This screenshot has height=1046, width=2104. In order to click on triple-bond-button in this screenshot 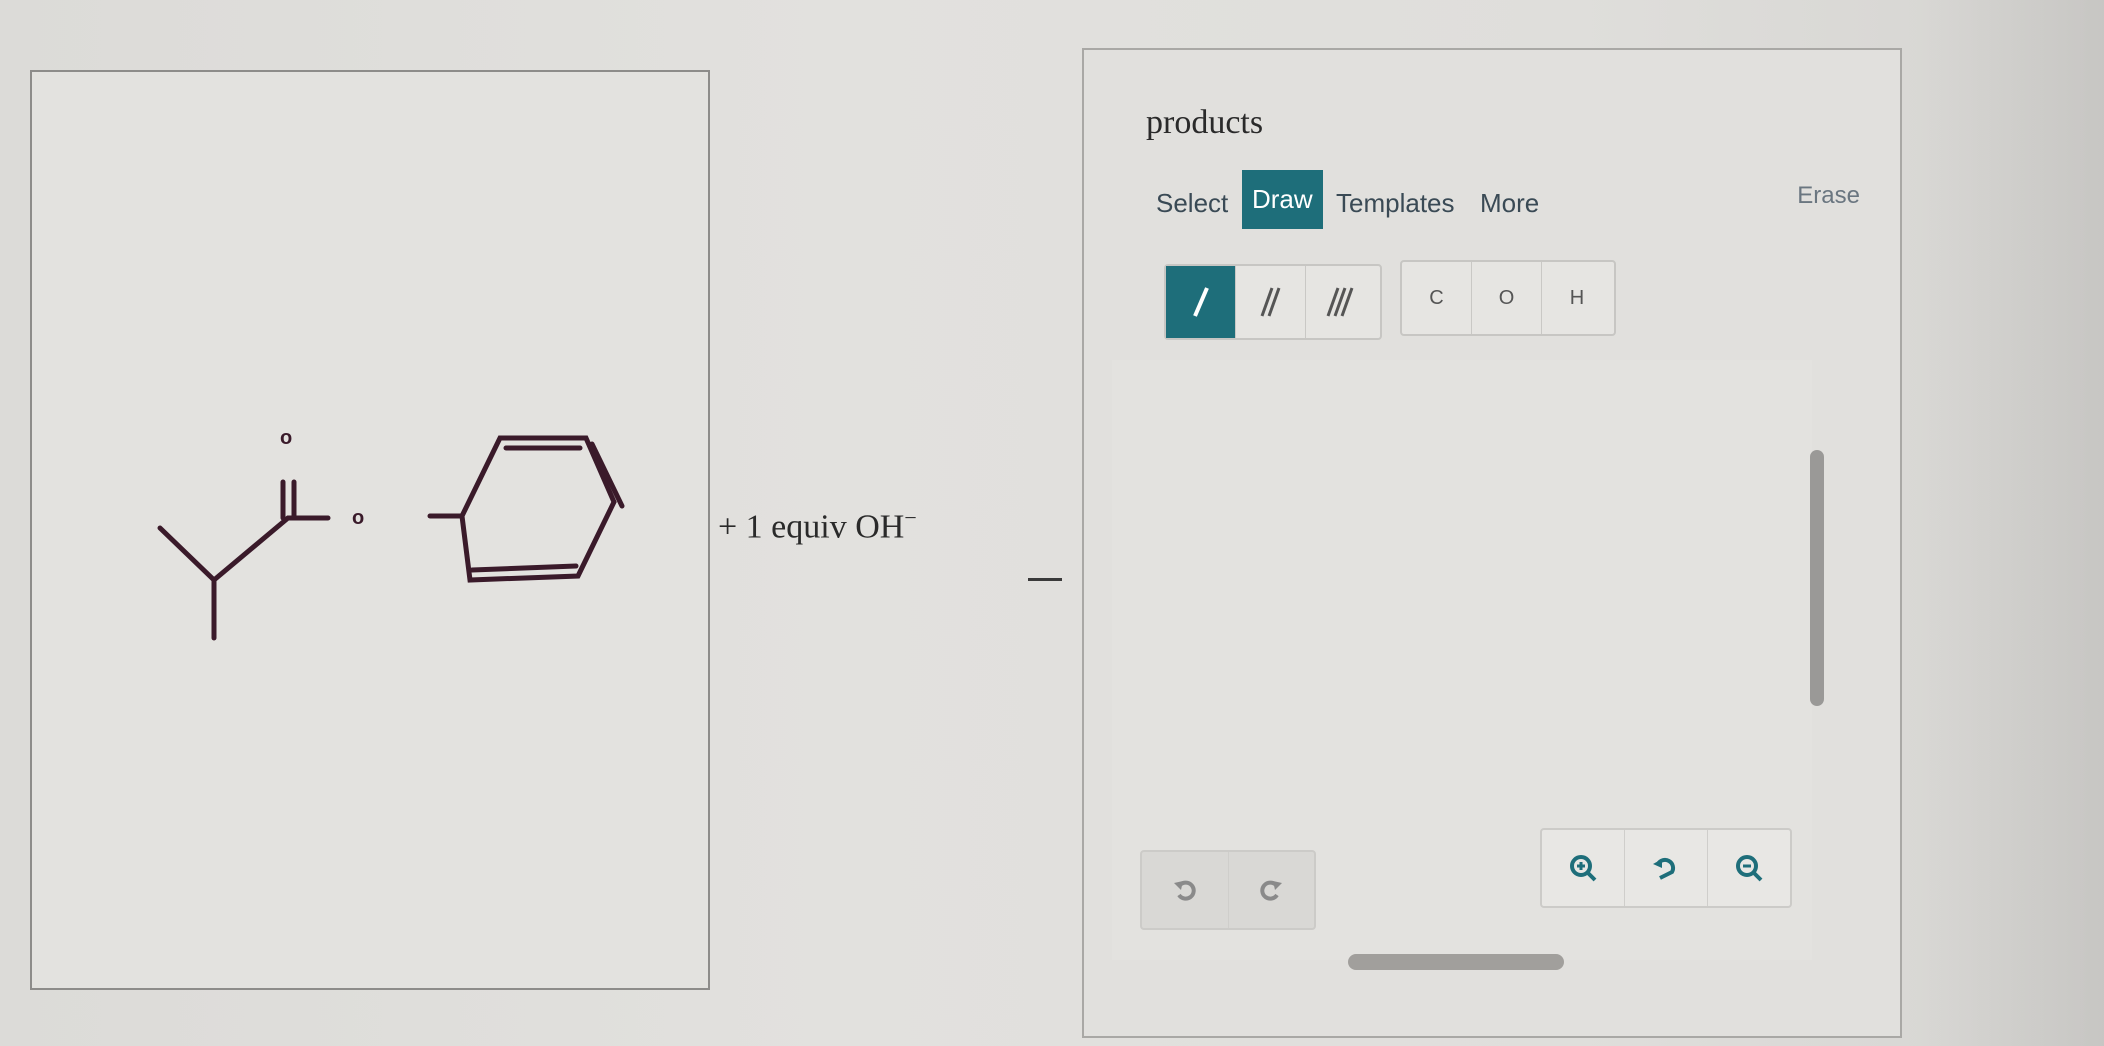, I will do `click(1341, 302)`.